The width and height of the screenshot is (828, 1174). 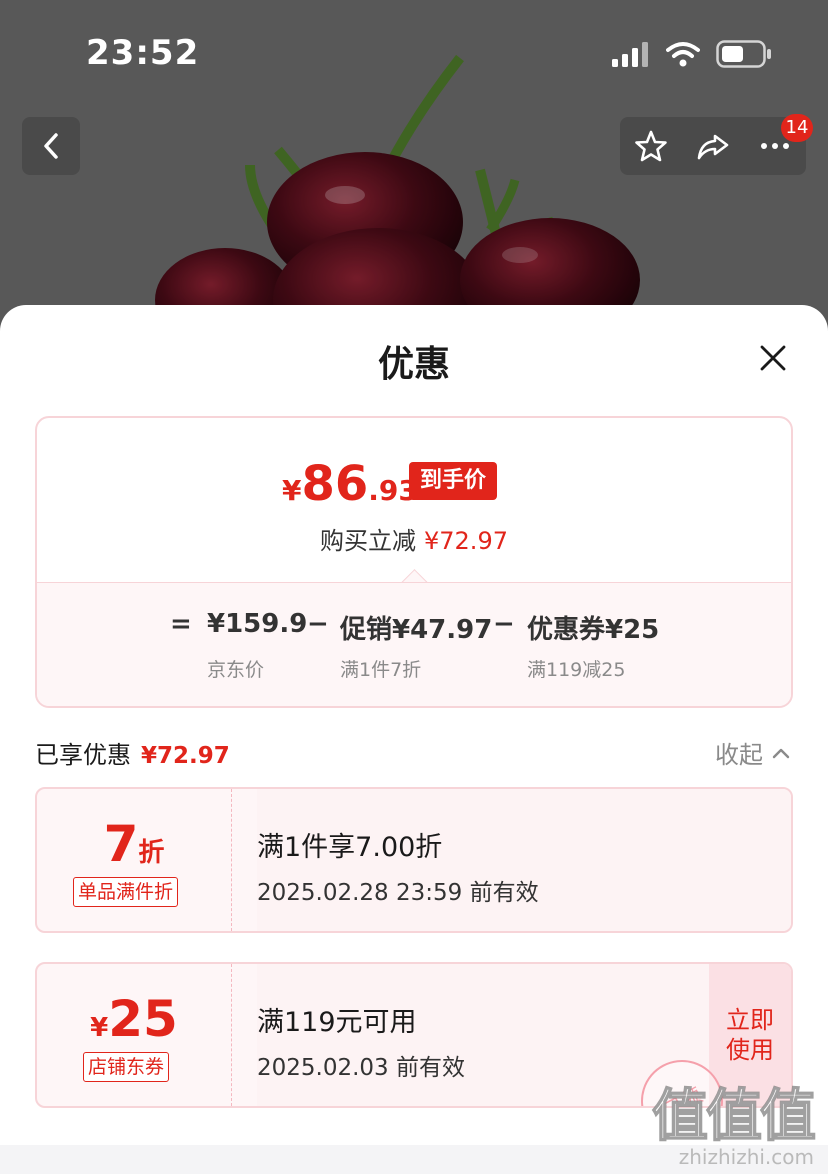 I want to click on share-icon, so click(x=713, y=146).